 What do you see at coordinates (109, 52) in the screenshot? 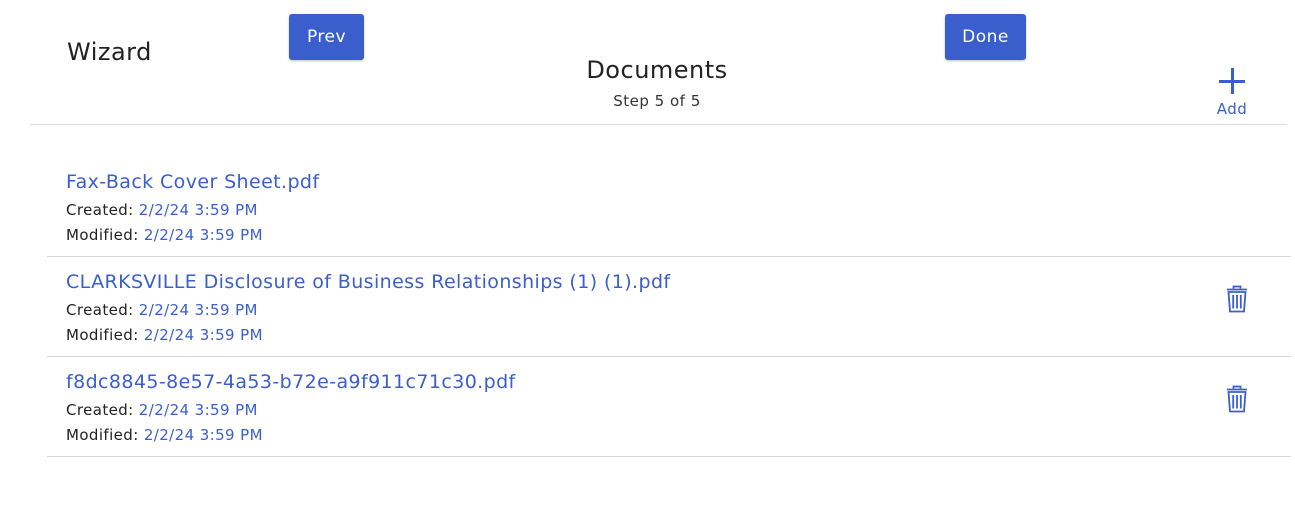
I see `wizard-title: Wizard` at bounding box center [109, 52].